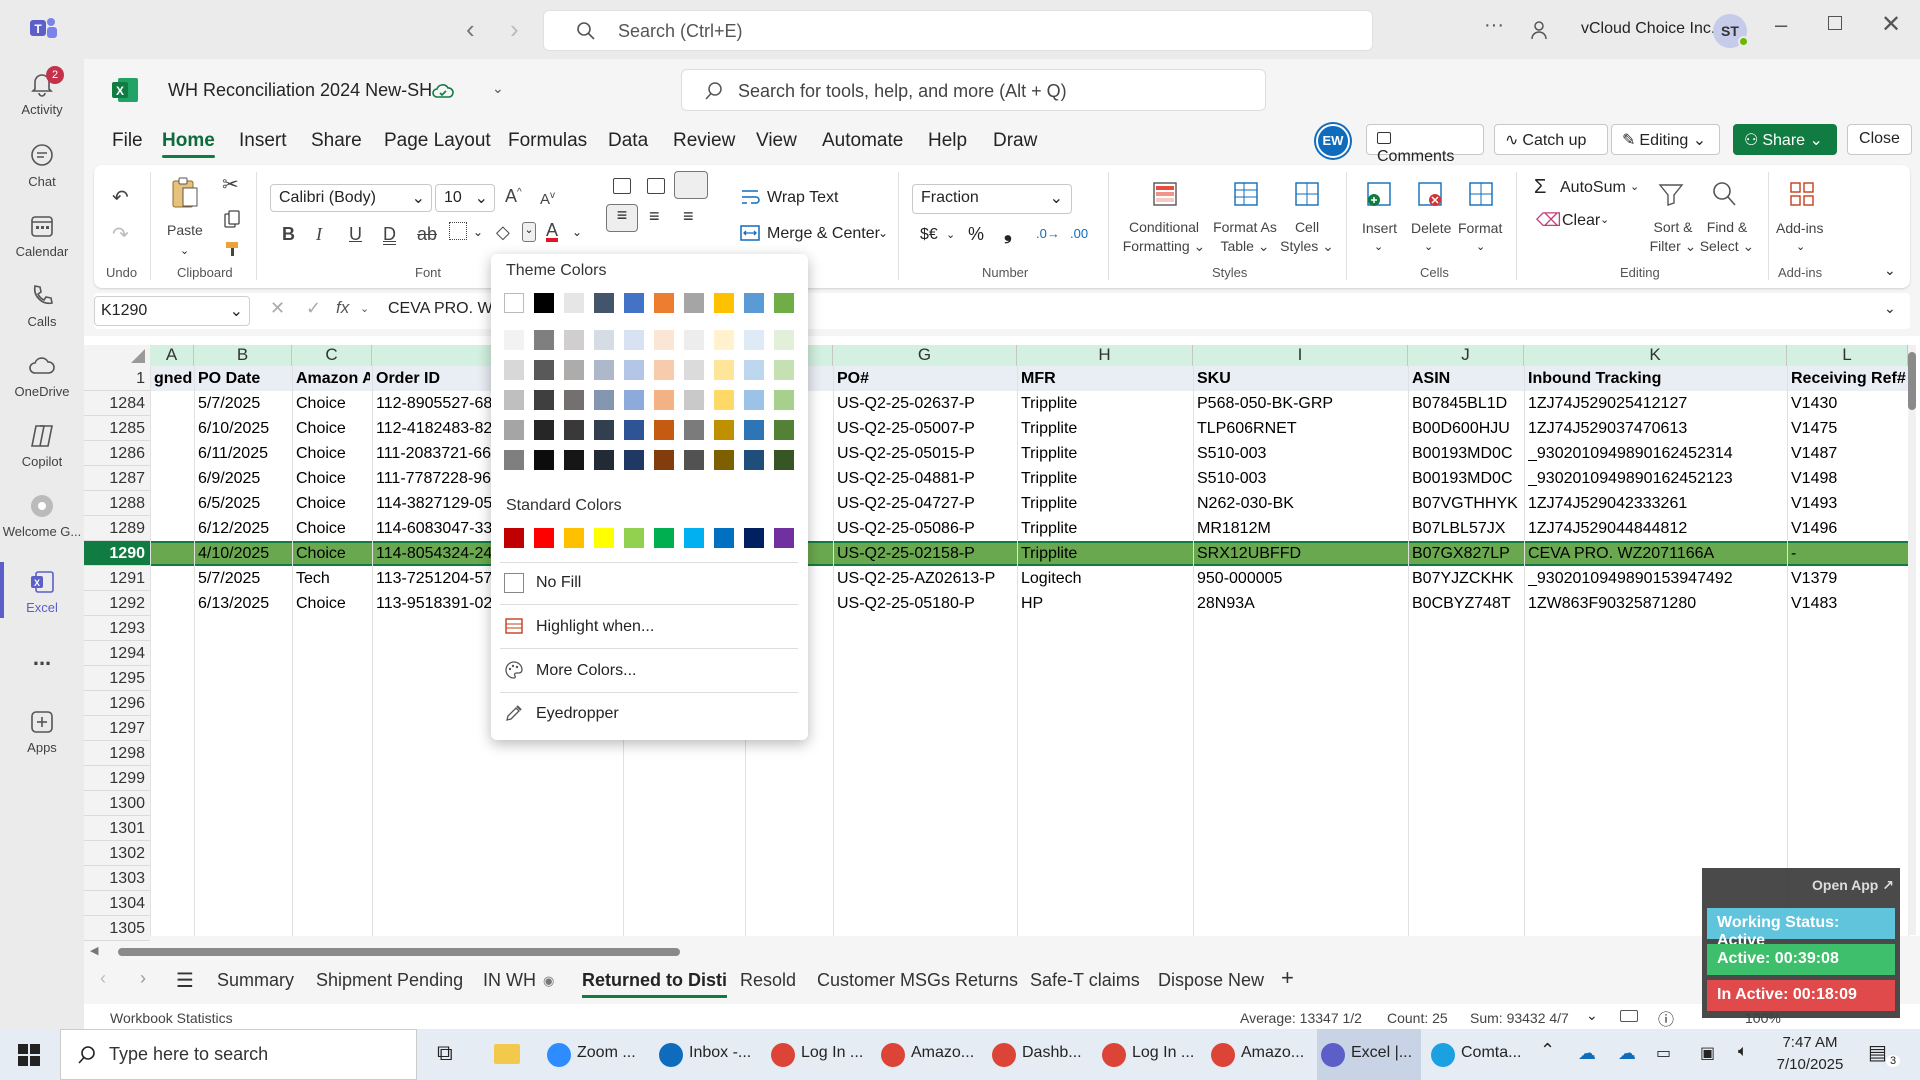 The width and height of the screenshot is (1920, 1080). What do you see at coordinates (926, 578) in the screenshot?
I see `table-cell: US-Q2-25-AZ02613-P` at bounding box center [926, 578].